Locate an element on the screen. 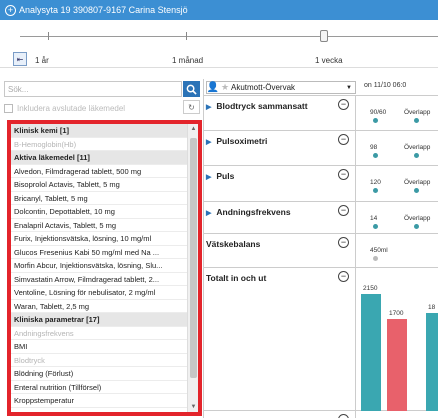 The image size is (438, 418). list-item: Enalapril Actavis, Tablett, 5 mg is located at coordinates (99, 225).